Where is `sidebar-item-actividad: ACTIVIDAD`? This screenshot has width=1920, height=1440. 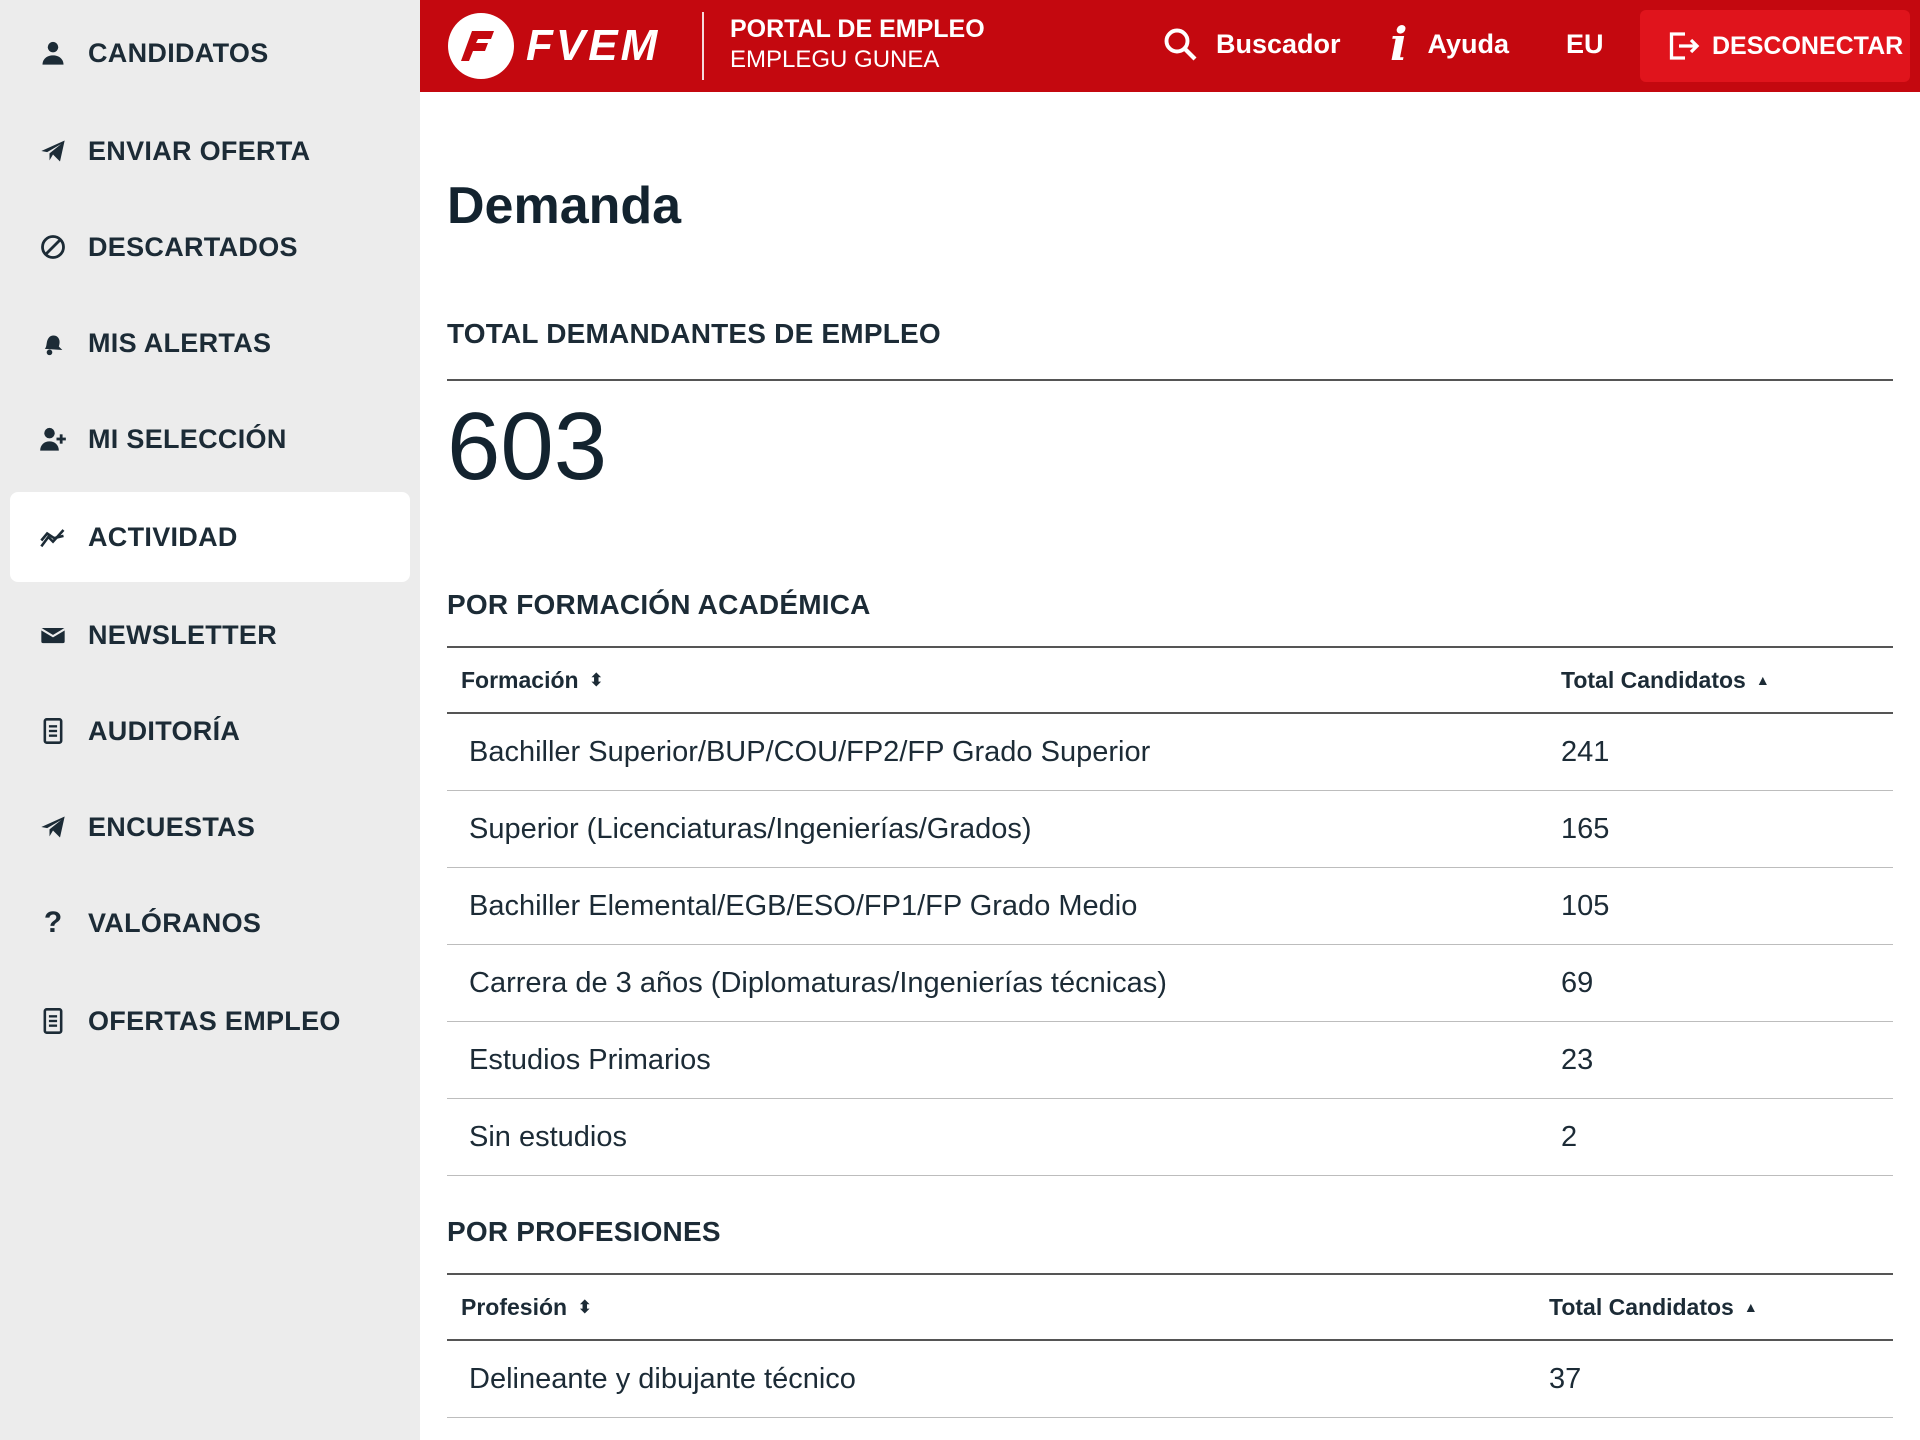 sidebar-item-actividad: ACTIVIDAD is located at coordinates (210, 537).